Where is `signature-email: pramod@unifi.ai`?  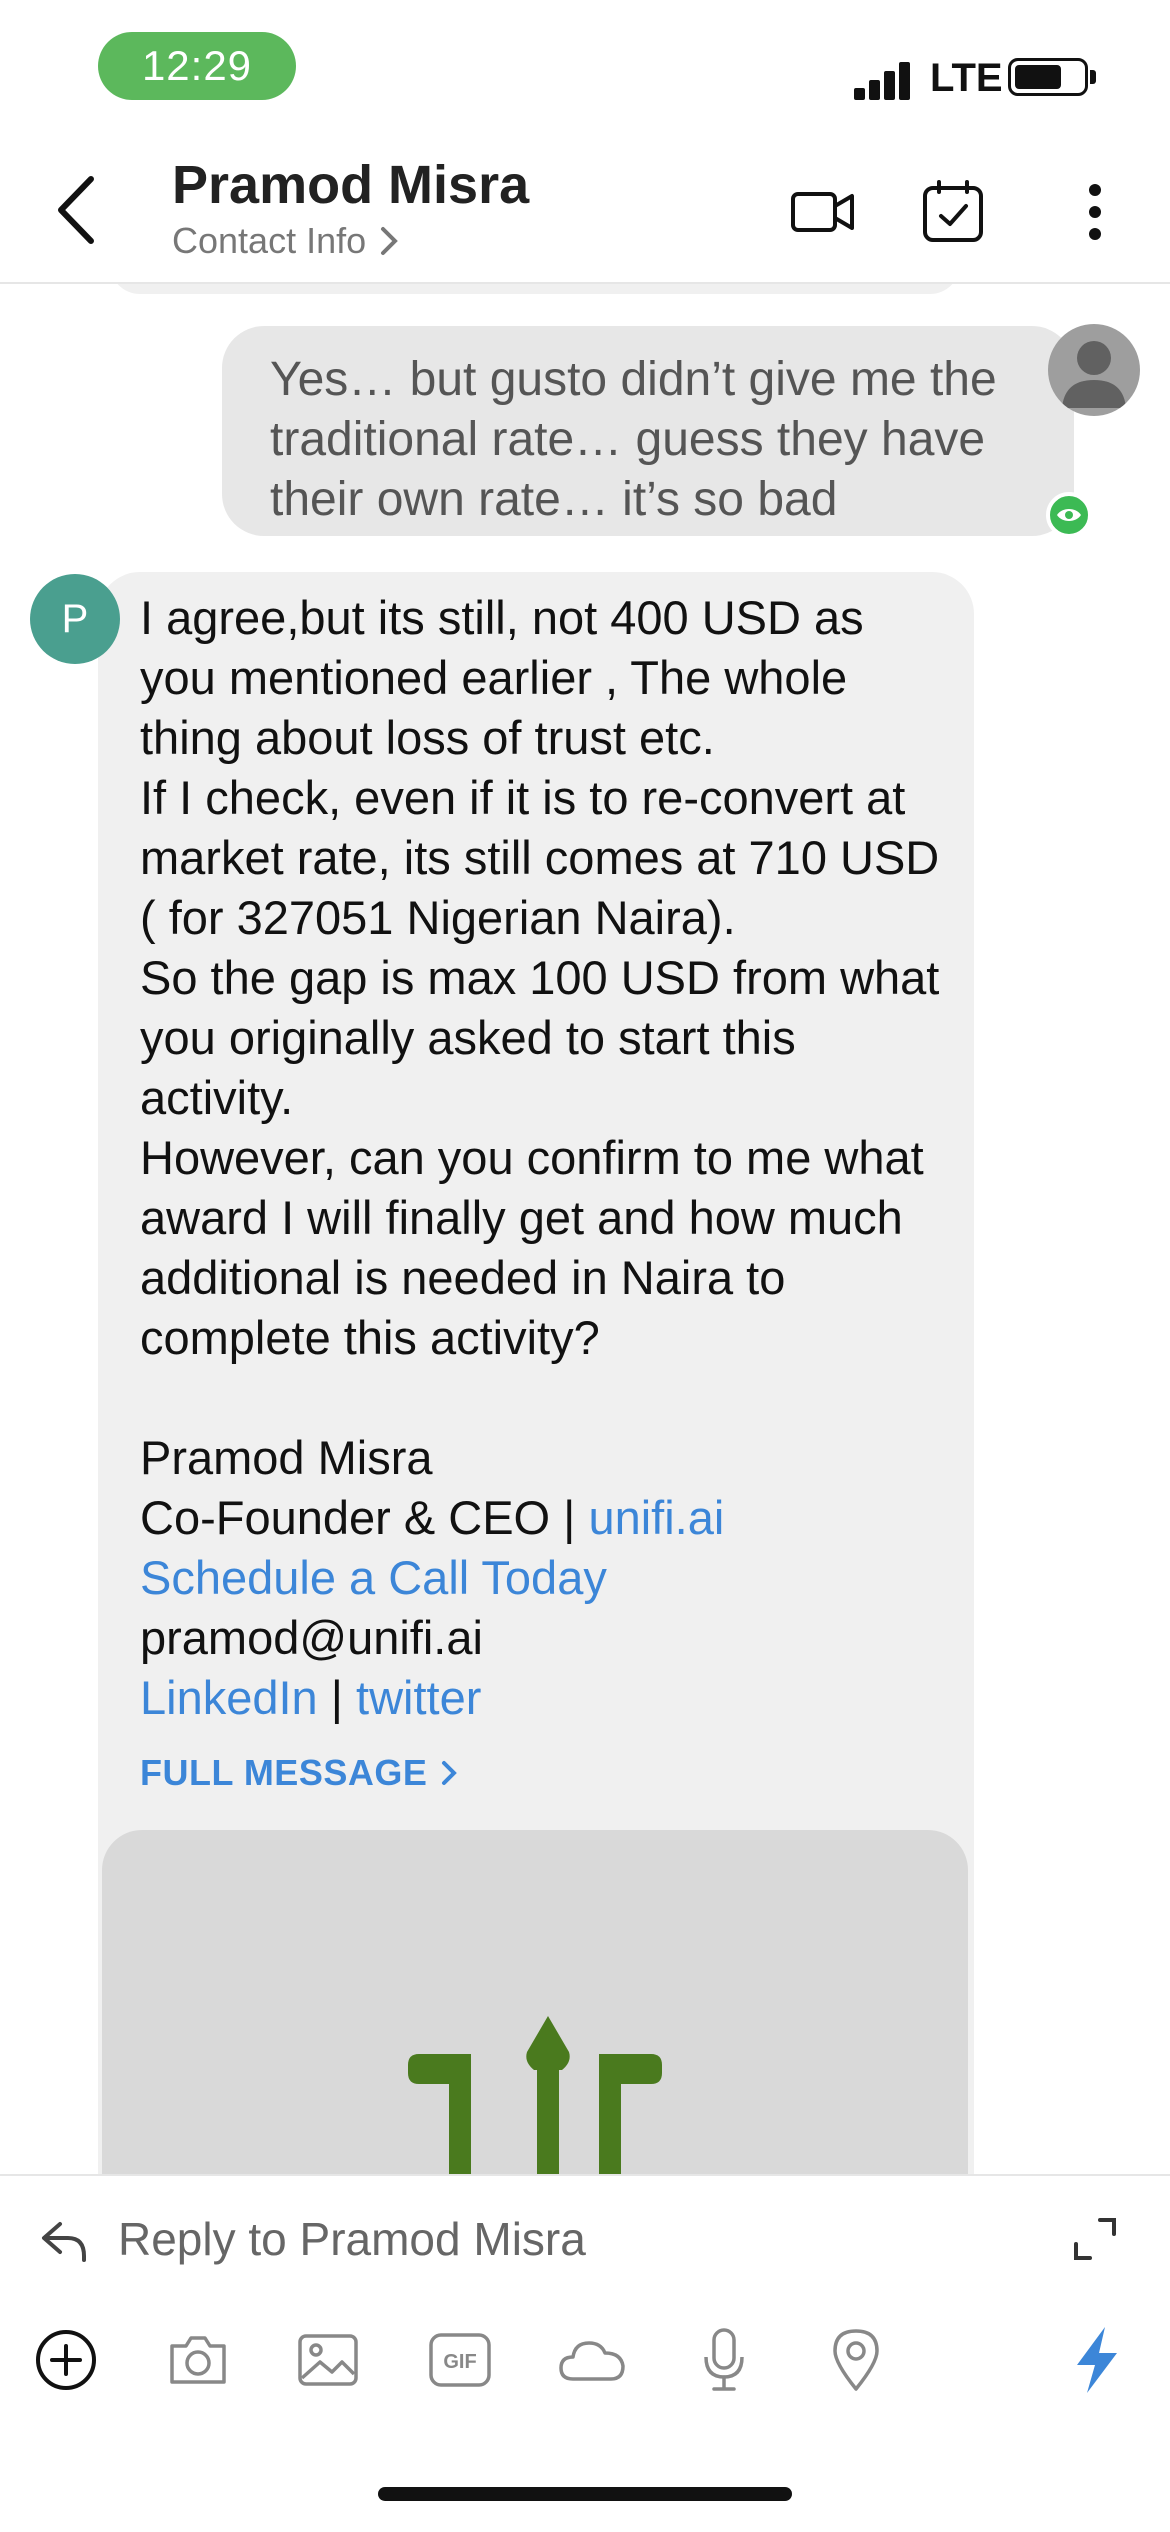
signature-email: pramod@unifi.ai is located at coordinates (311, 1637).